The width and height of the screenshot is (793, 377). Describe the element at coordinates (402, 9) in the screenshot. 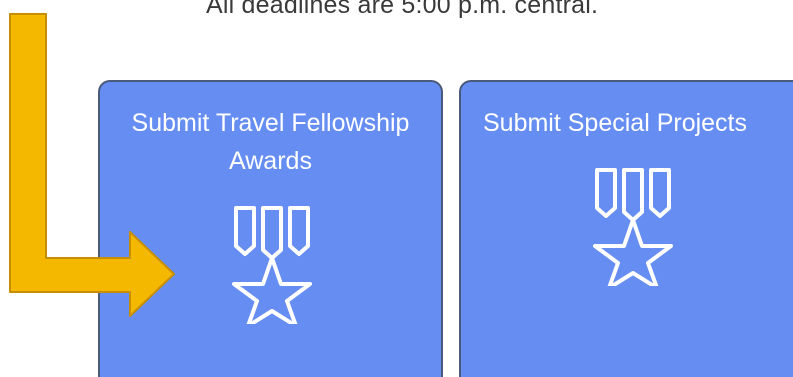

I see `deadline-note: All deadlines are 5:00 p.m. central.` at that location.